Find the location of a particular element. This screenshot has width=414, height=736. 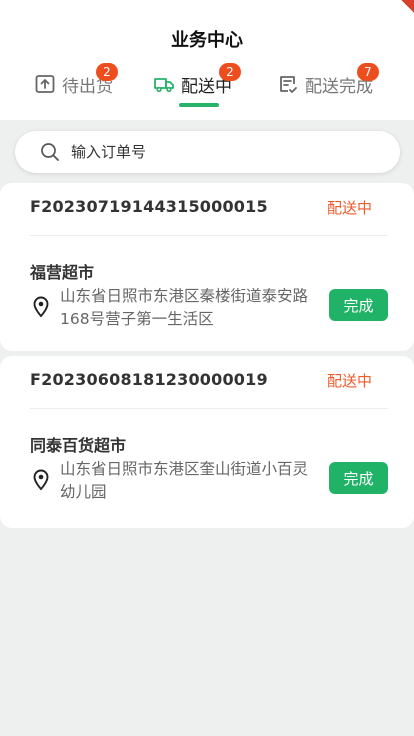

shop-name: 福营超市 is located at coordinates (62, 272).